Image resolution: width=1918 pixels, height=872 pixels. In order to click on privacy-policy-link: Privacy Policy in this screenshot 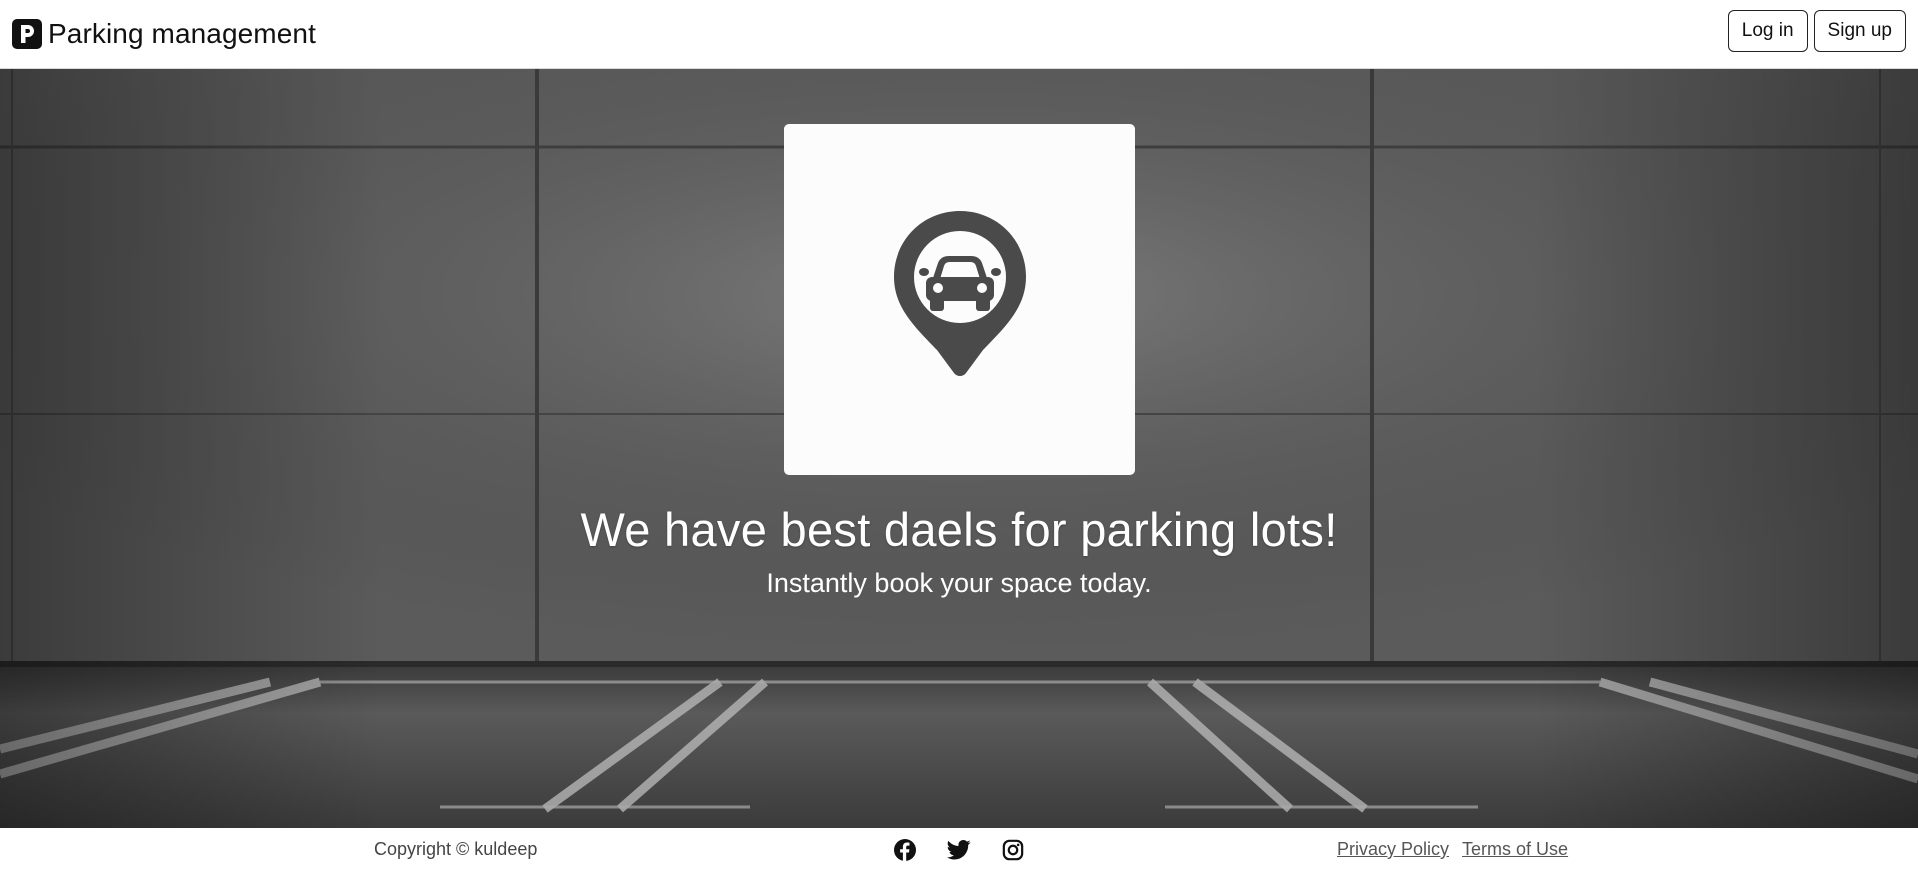, I will do `click(1393, 849)`.